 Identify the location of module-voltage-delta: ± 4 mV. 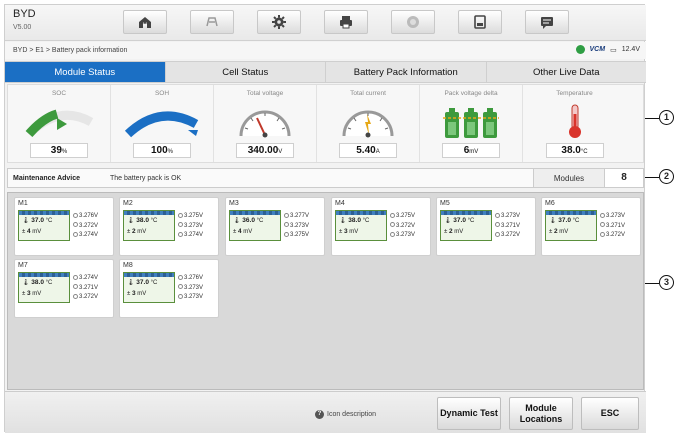
(32, 231).